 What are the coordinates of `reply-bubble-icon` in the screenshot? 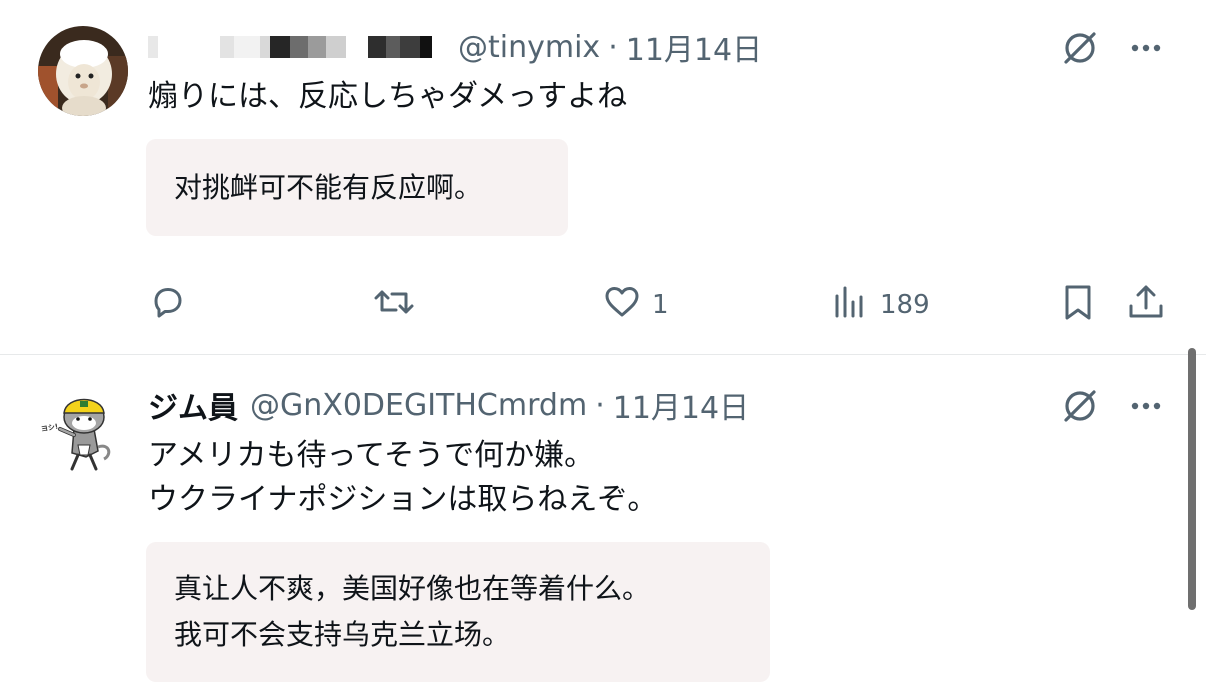 It's located at (168, 305).